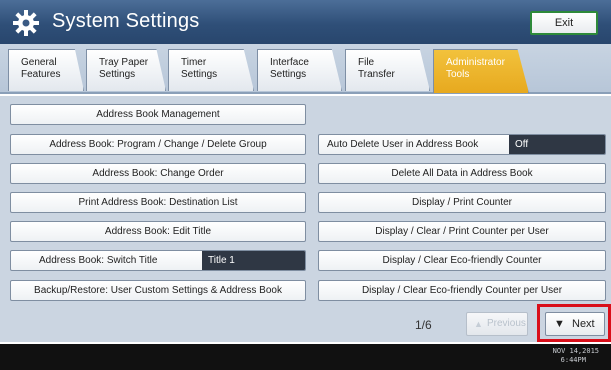  I want to click on button-label: Display / Print Counter, so click(462, 202).